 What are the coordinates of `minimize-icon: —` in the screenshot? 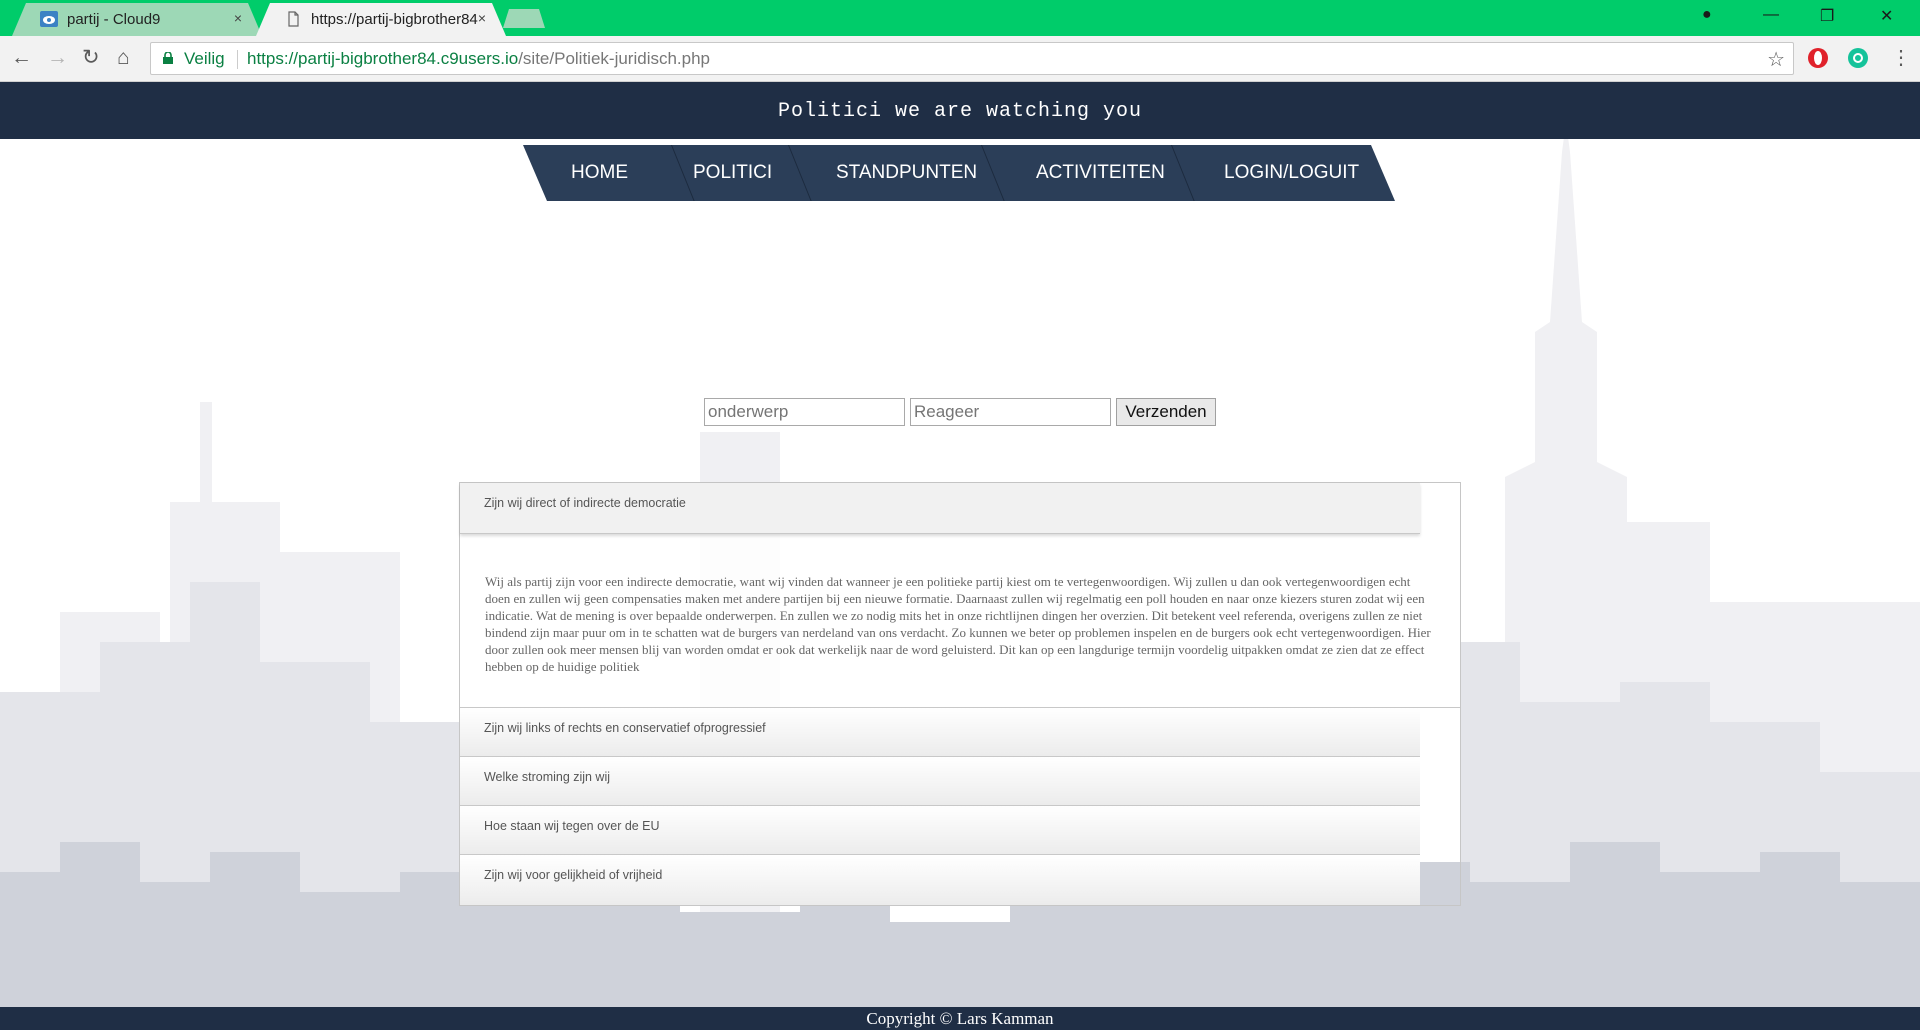 It's located at (1771, 15).